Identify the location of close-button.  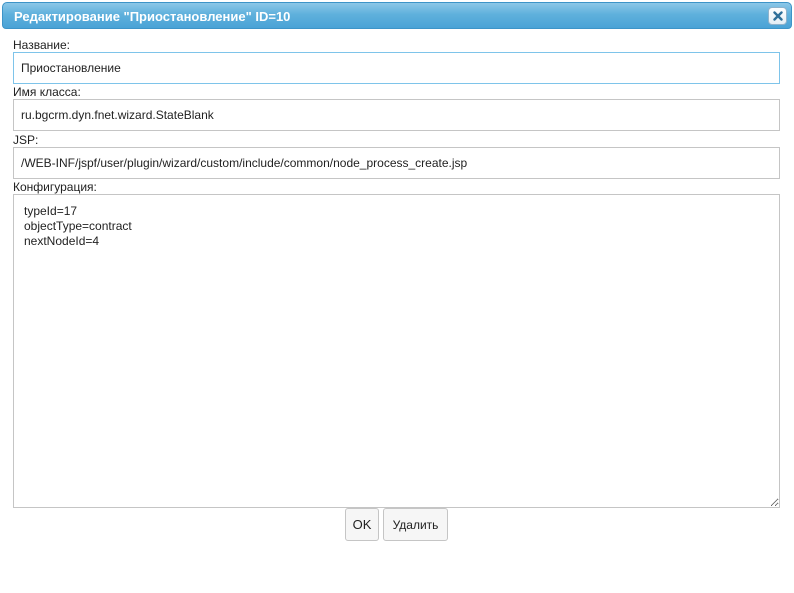
(777, 16).